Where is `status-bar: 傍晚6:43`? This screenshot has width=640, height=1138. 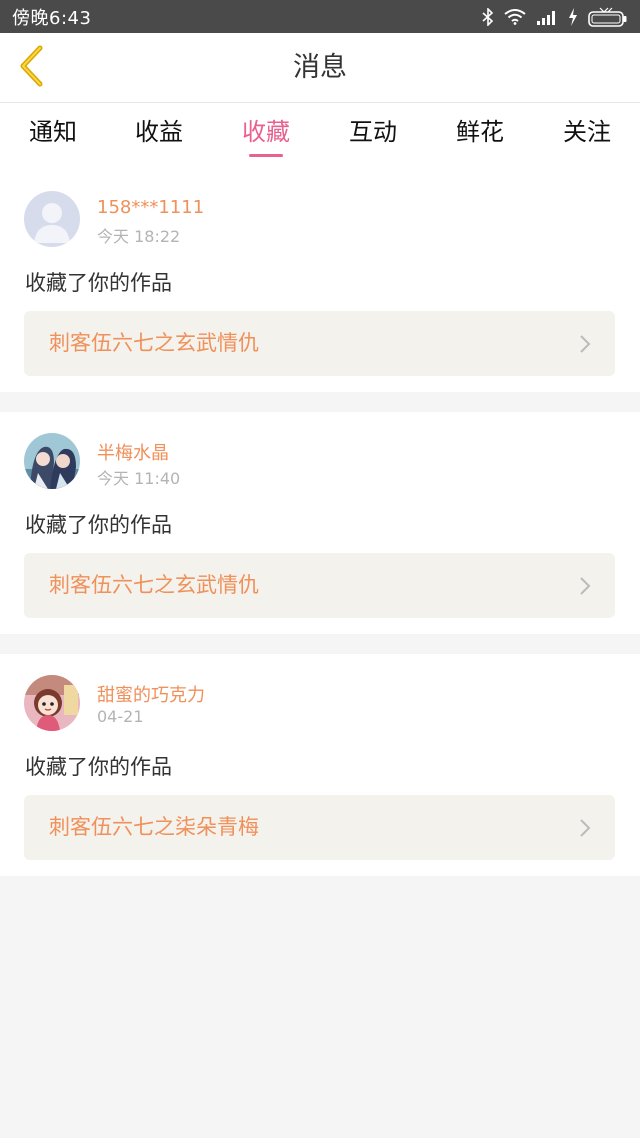
status-bar: 傍晚6:43 is located at coordinates (320, 16).